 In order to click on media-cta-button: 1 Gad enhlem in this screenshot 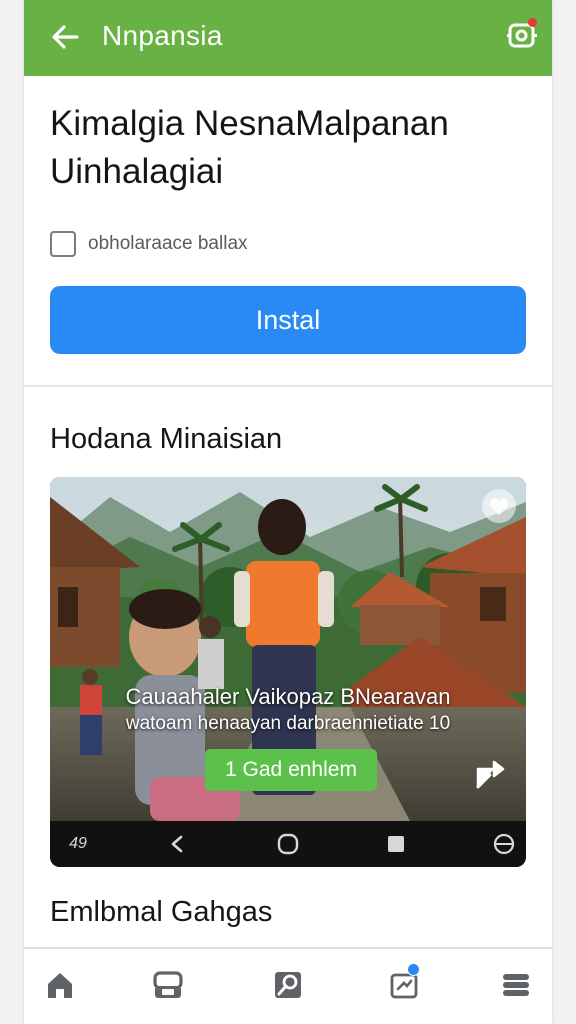, I will do `click(291, 770)`.